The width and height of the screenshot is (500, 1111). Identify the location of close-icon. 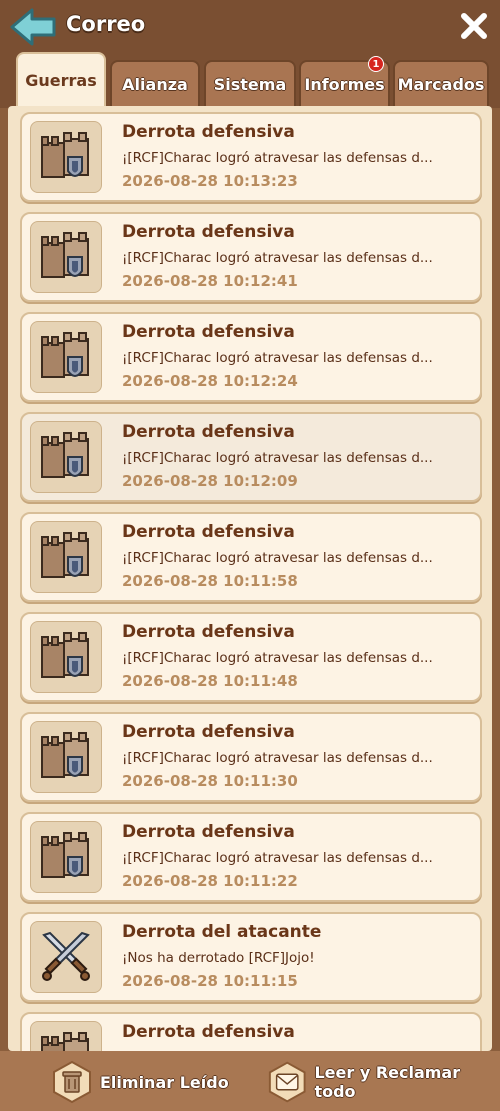
(474, 26).